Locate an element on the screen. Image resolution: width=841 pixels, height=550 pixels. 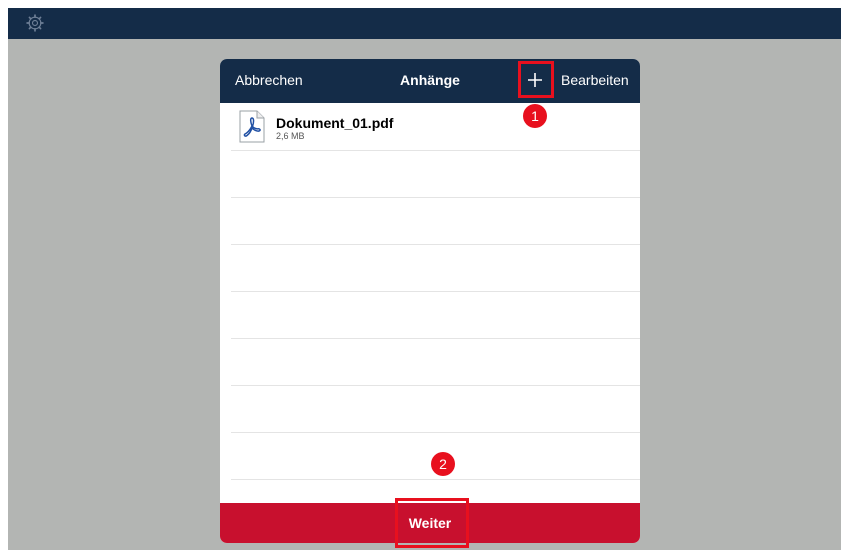
list-item: Dokument_01.pdf 2,6 MB is located at coordinates (435, 127).